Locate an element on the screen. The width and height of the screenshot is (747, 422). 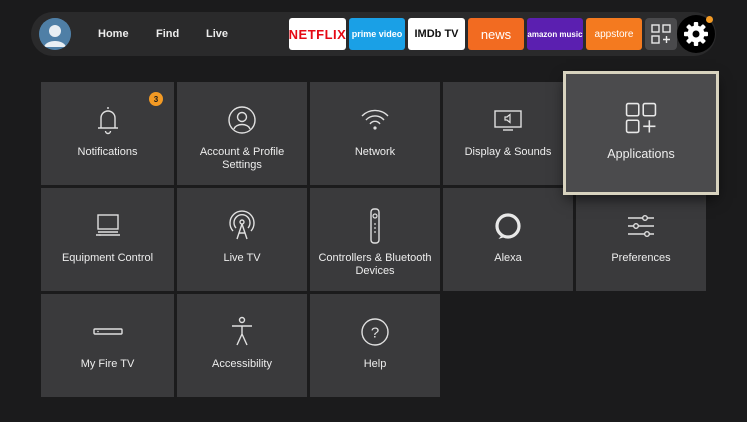
app-imdb-tv-label: IMDb TV is located at coordinates (436, 34).